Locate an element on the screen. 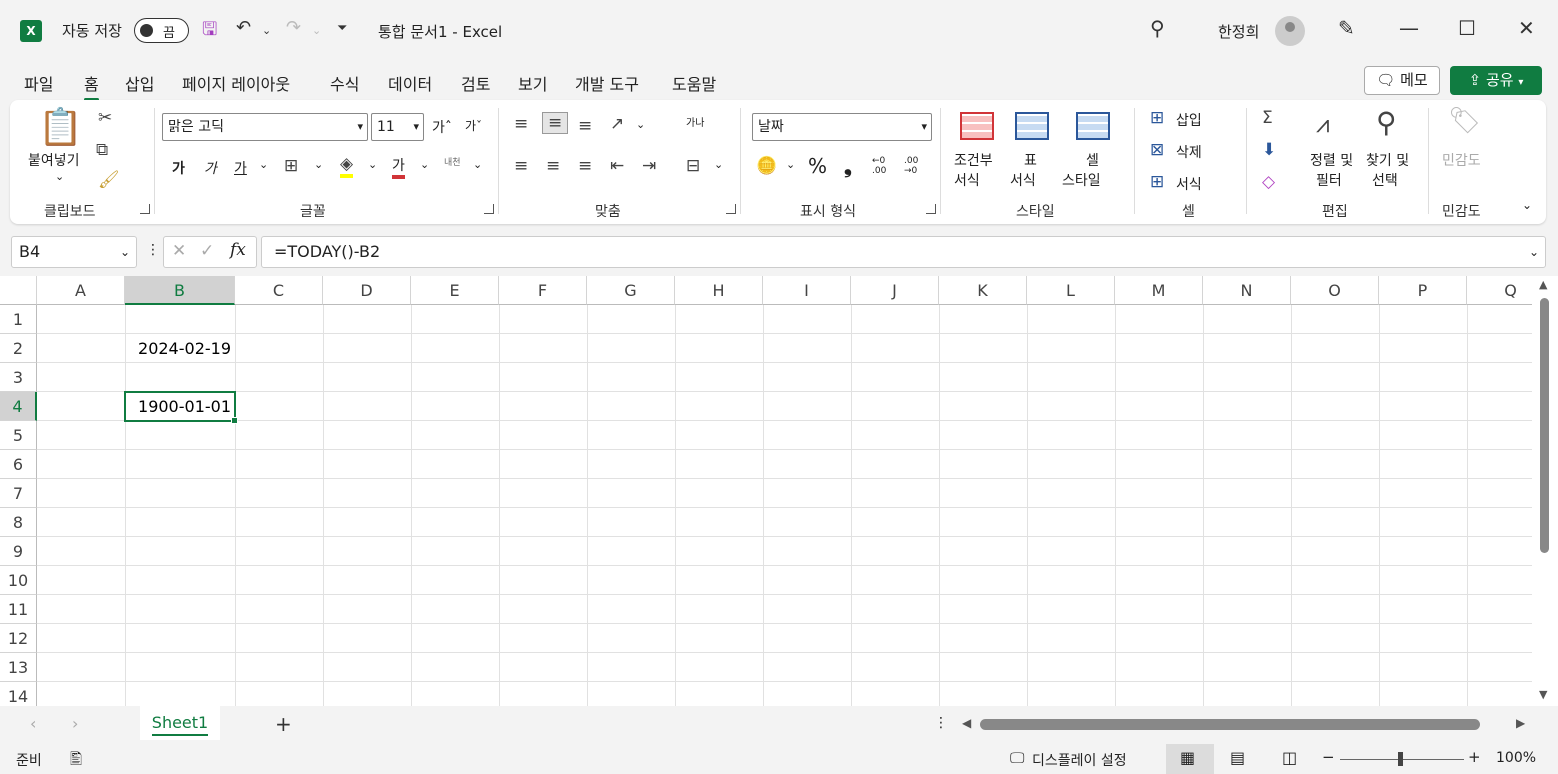 This screenshot has width=1558, height=774. zoom-level: 100% is located at coordinates (1516, 758).